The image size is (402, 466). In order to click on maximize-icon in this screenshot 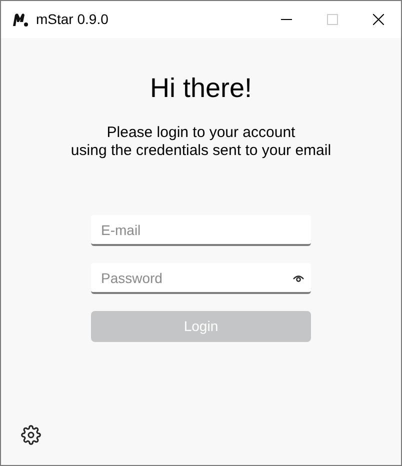, I will do `click(332, 19)`.